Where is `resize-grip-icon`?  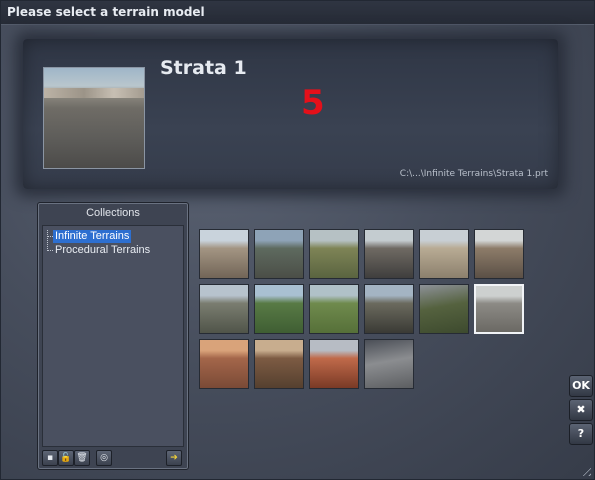
resize-grip-icon is located at coordinates (585, 470).